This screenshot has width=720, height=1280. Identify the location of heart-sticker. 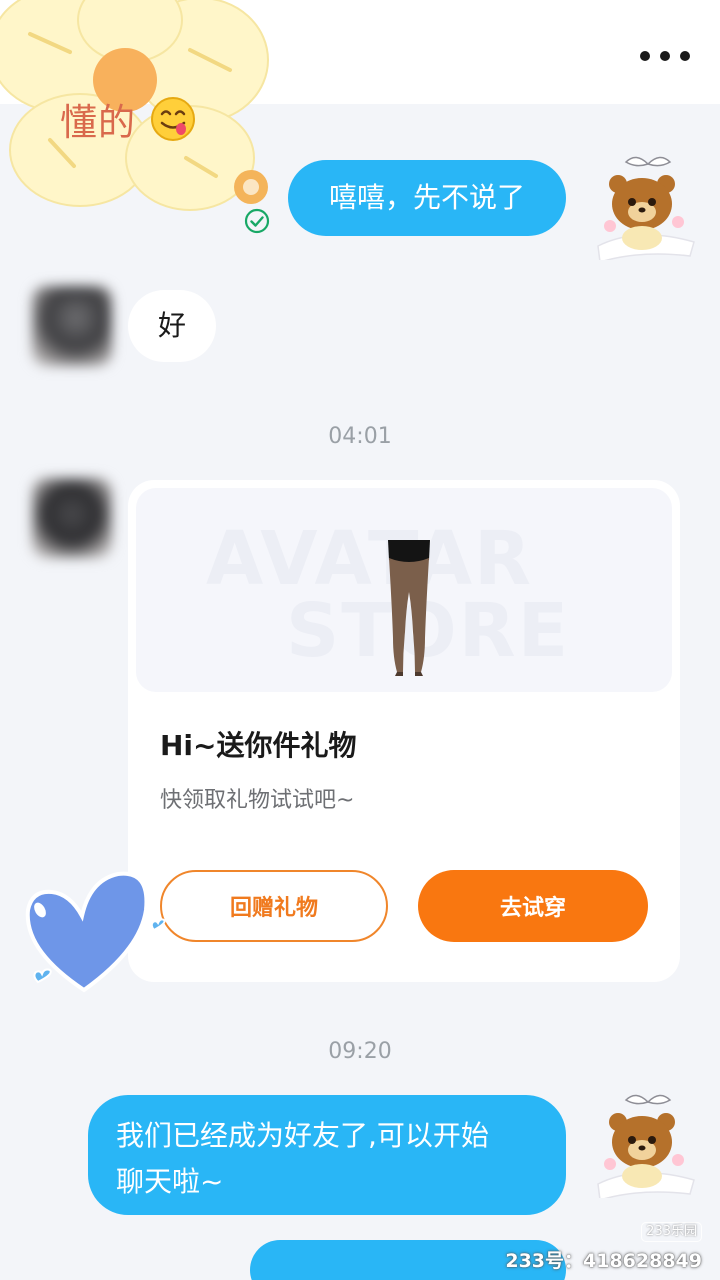
(94, 940).